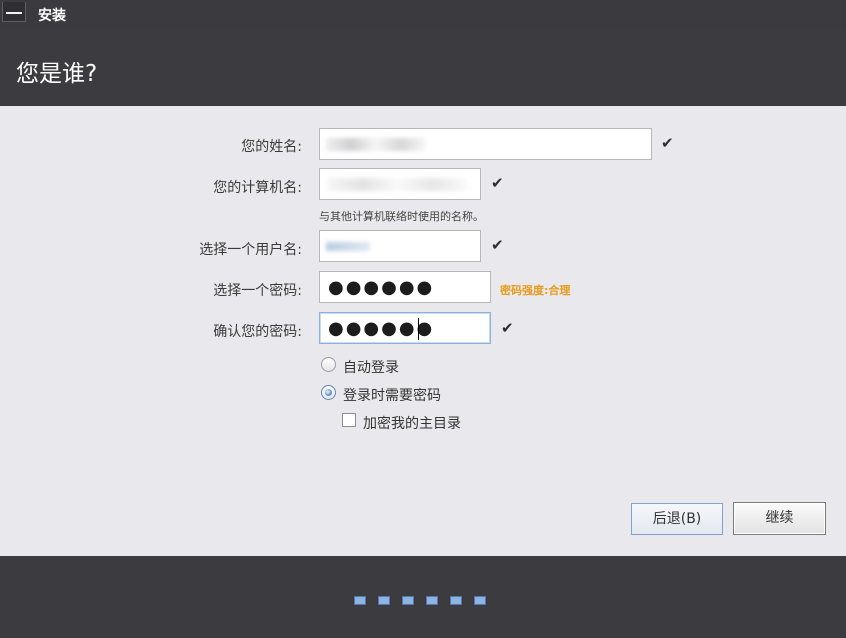 Image resolution: width=846 pixels, height=638 pixels. Describe the element at coordinates (485, 144) in the screenshot. I see `name-field` at that location.